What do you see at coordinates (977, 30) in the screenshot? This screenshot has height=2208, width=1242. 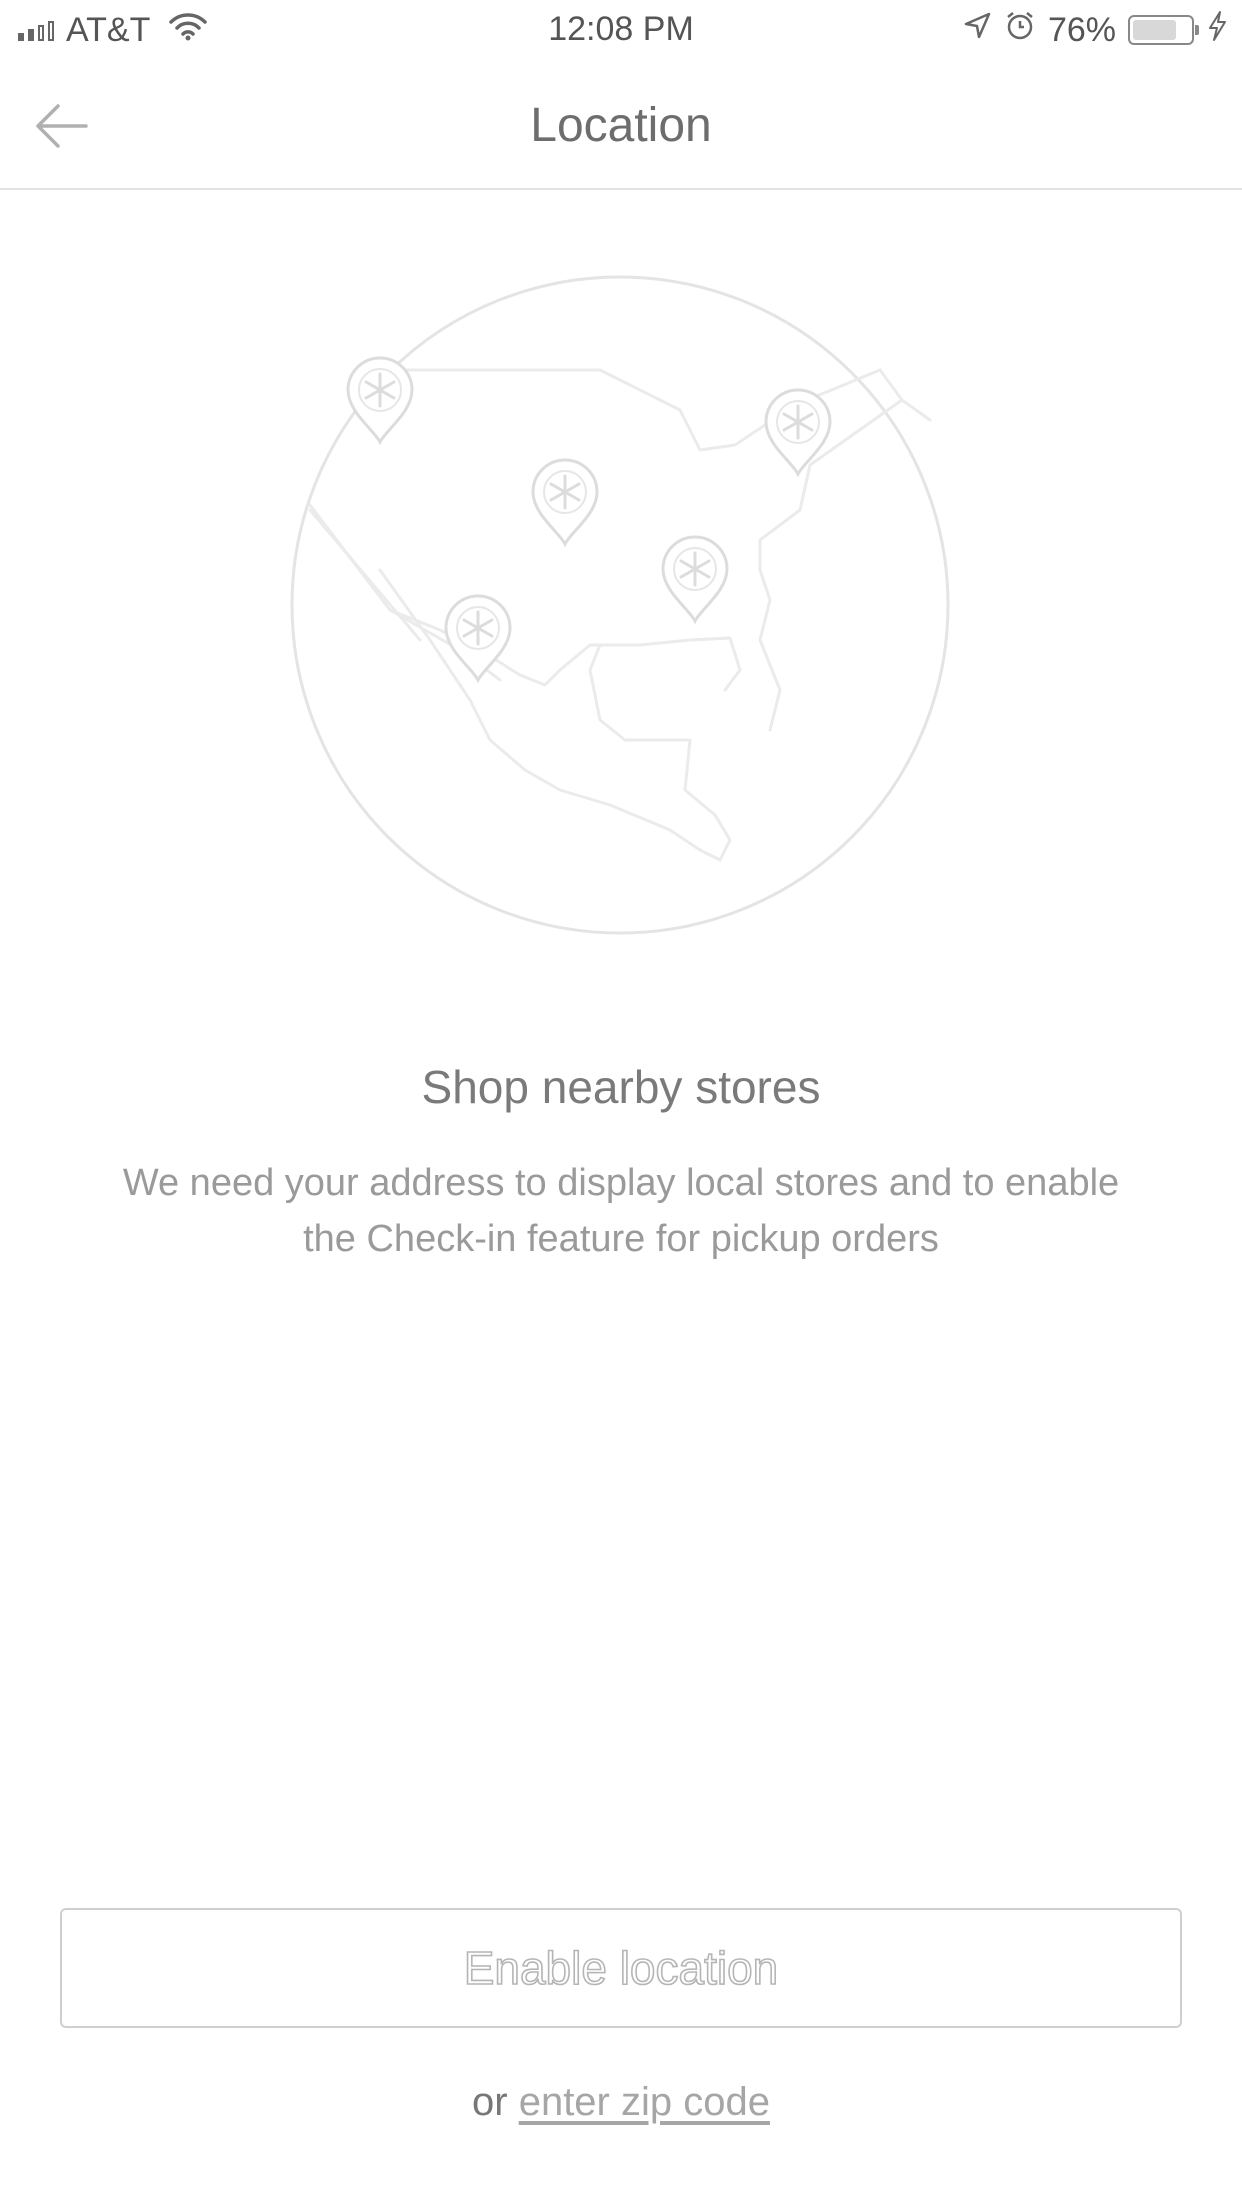 I see `location-arrow-icon` at bounding box center [977, 30].